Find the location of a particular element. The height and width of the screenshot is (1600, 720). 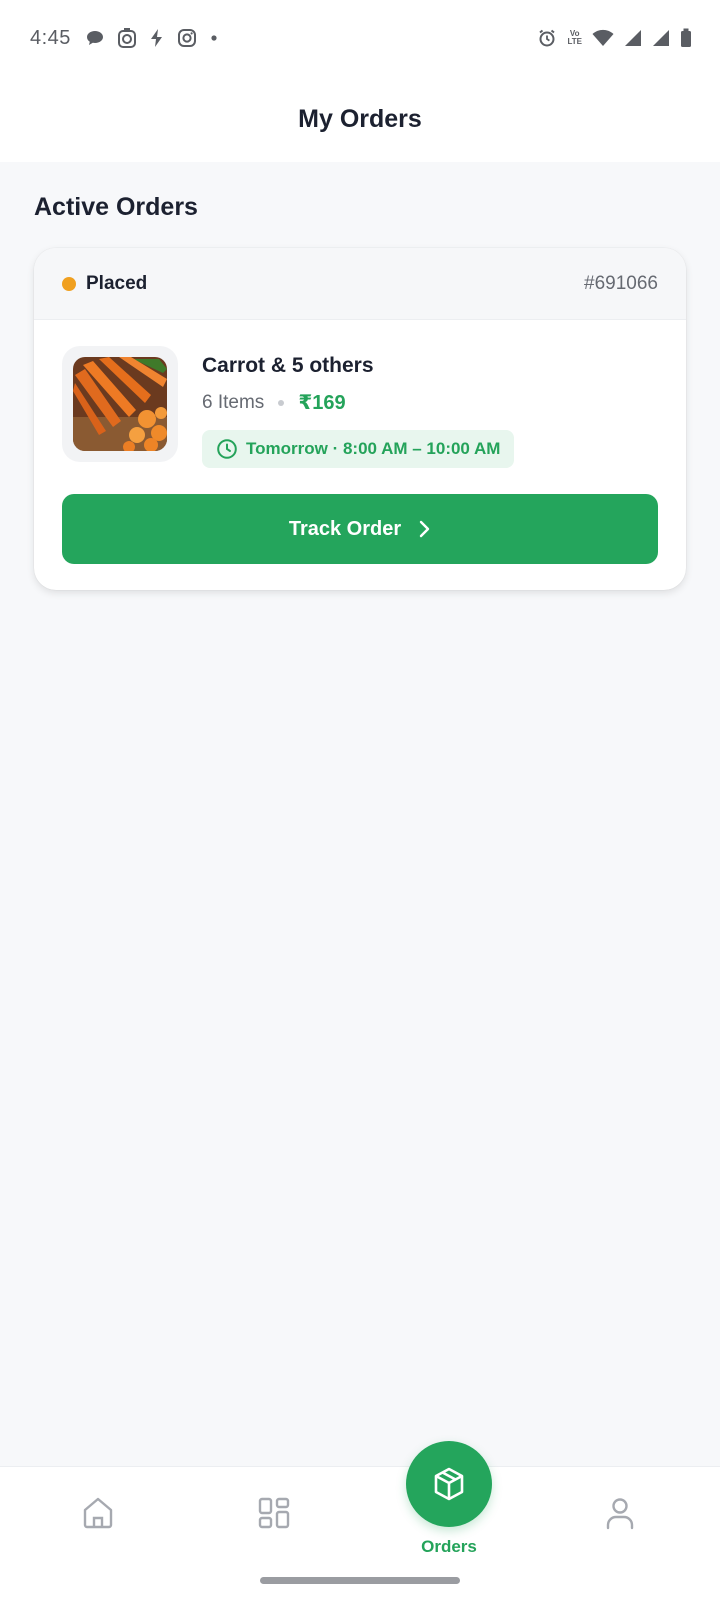

instagram-icon is located at coordinates (187, 38).